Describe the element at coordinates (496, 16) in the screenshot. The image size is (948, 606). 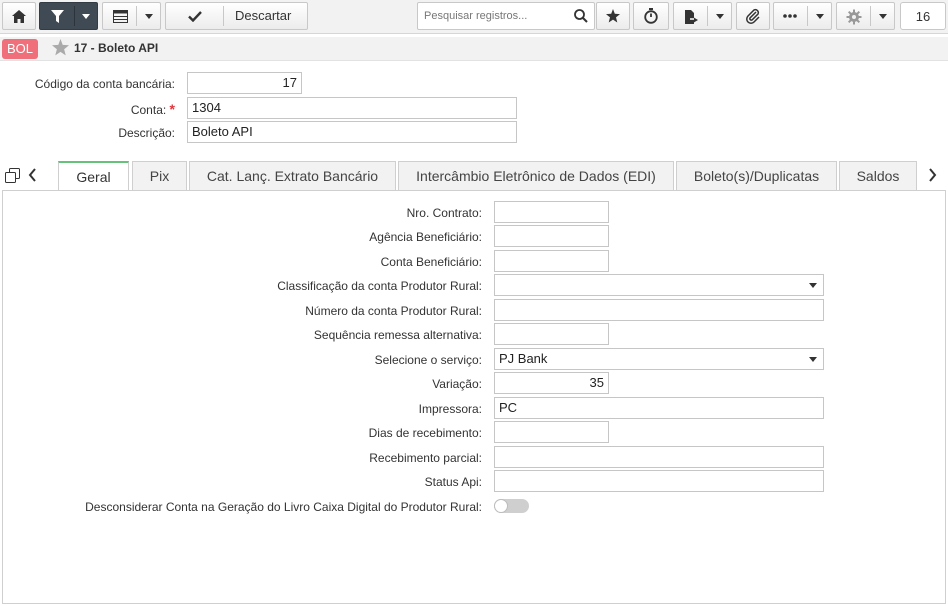
I see `search-input` at that location.